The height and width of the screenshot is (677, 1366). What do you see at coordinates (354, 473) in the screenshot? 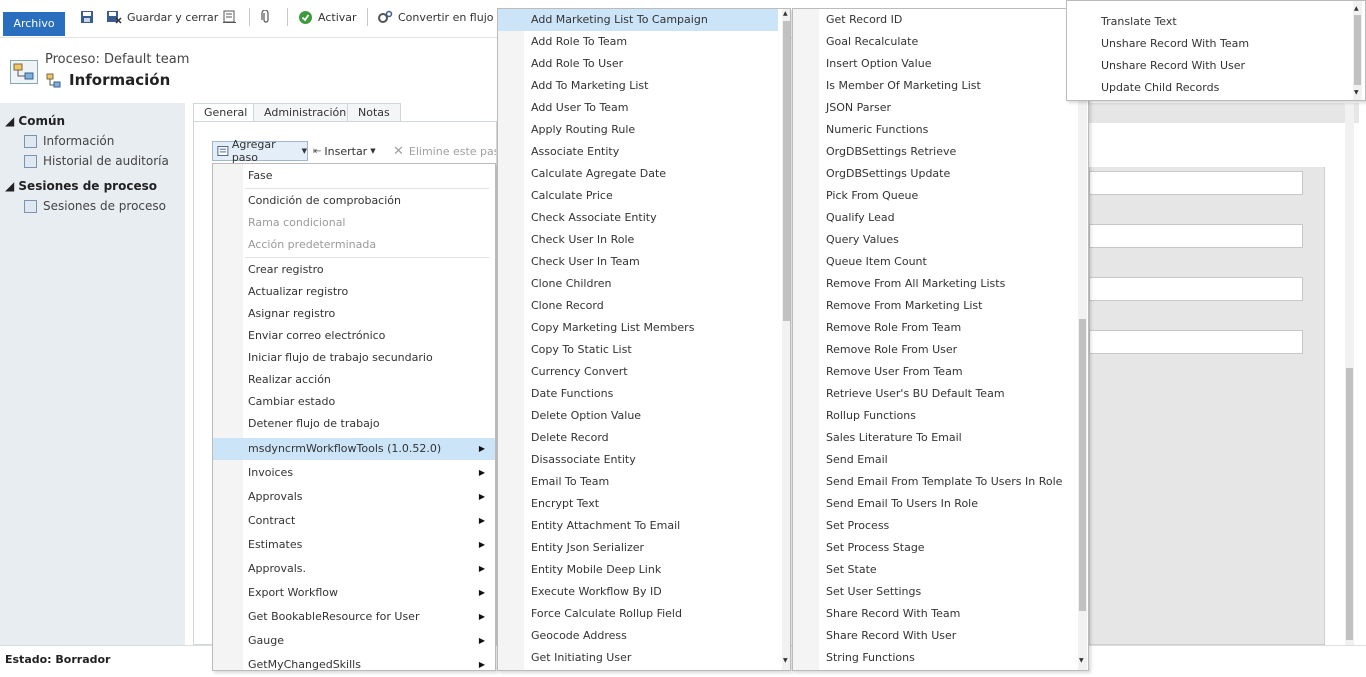
I see `menu-item-submenu: Invoices ▶` at bounding box center [354, 473].